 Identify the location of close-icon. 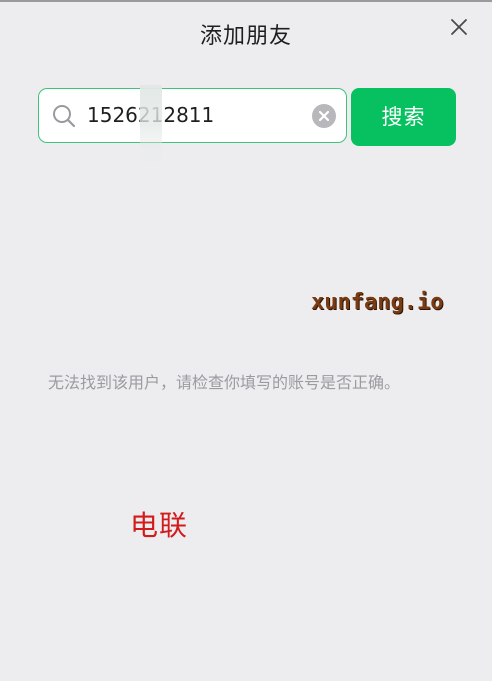
(459, 27).